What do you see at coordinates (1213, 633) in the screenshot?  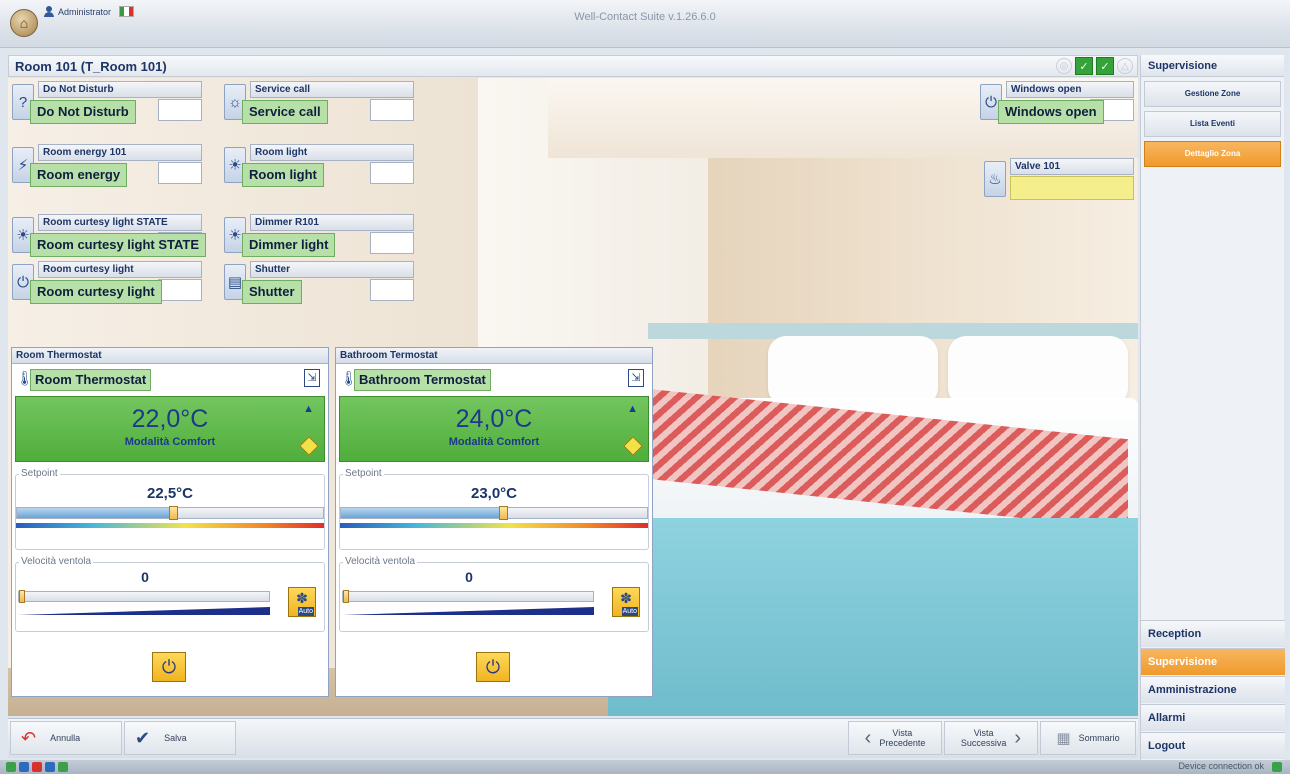 I see `sidebar-item-reception: Reception` at bounding box center [1213, 633].